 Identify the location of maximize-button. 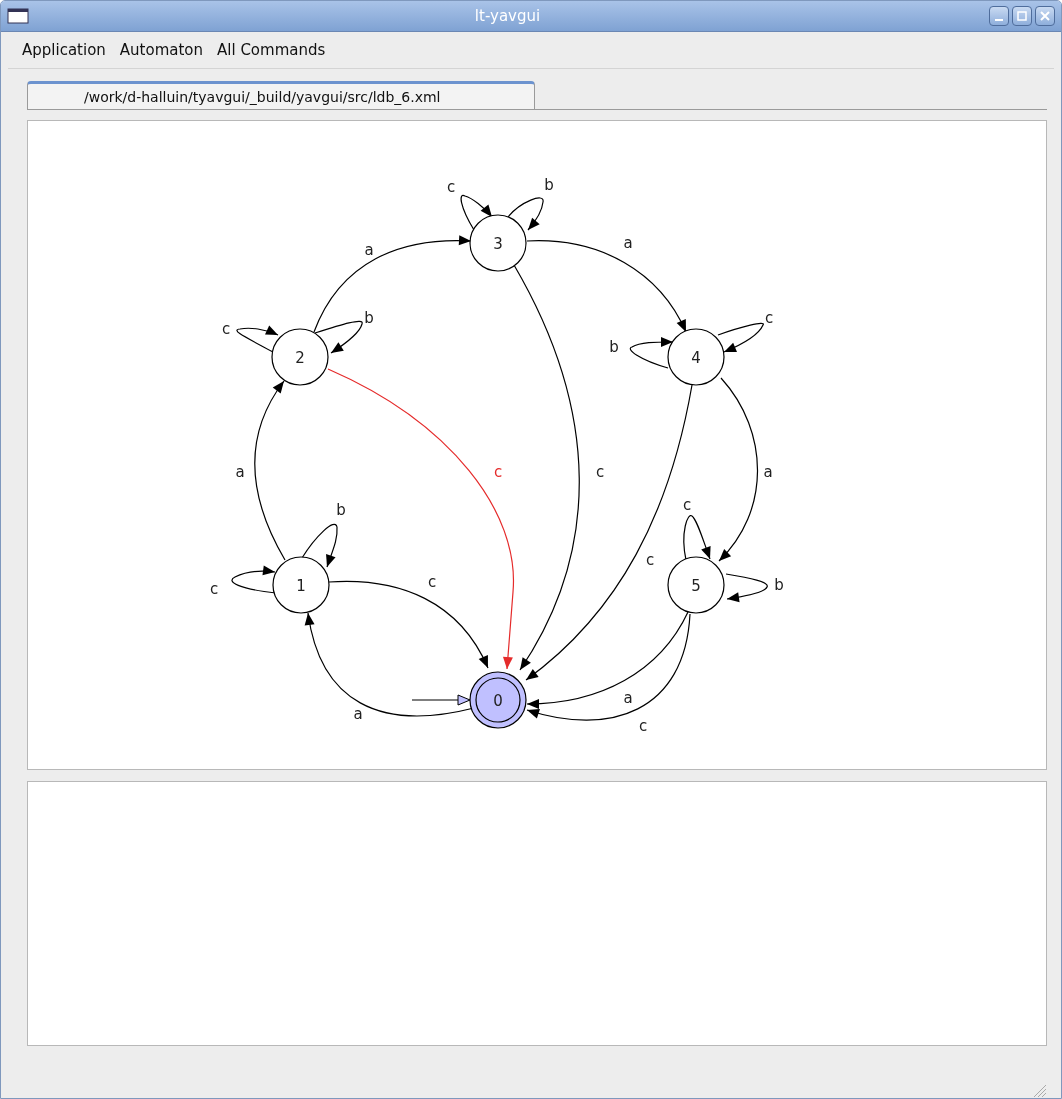
(1022, 16).